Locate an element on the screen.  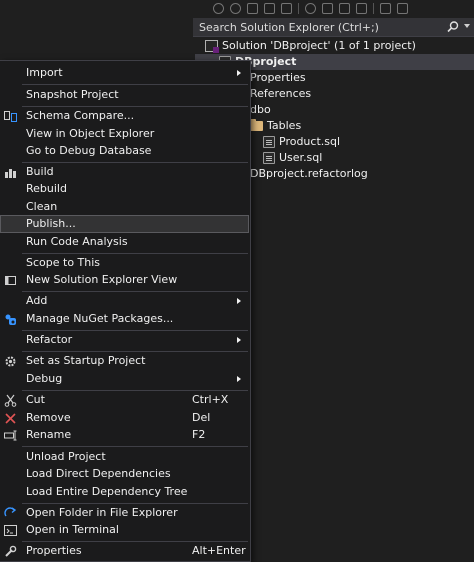
menu-item-go-debug-database: Go to Debug Database is located at coordinates (124, 151).